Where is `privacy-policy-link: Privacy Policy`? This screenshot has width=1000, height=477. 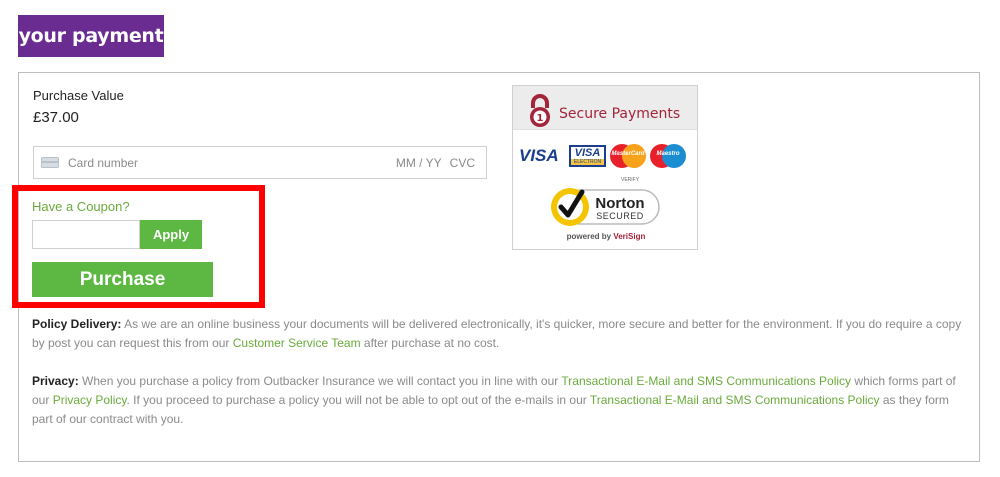 privacy-policy-link: Privacy Policy is located at coordinates (90, 400).